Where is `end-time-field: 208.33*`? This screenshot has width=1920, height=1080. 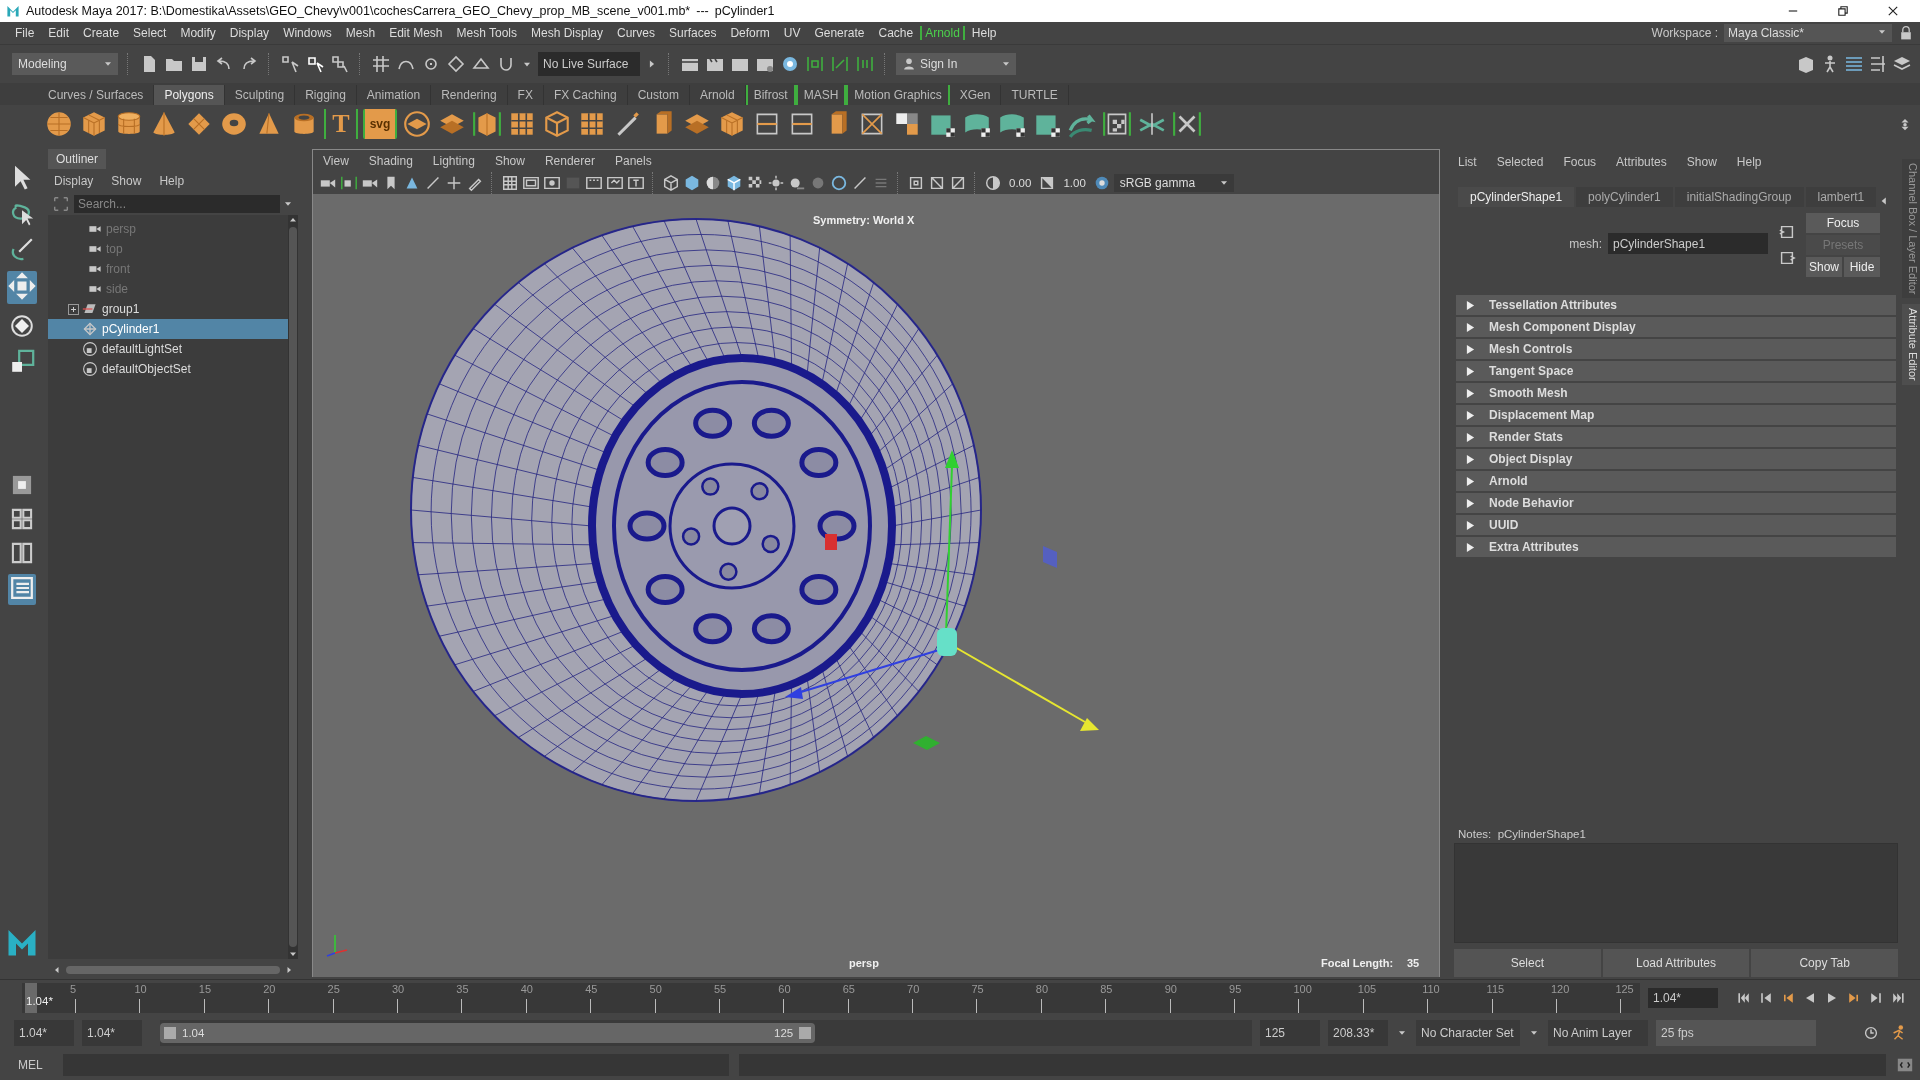 end-time-field: 208.33* is located at coordinates (1358, 1033).